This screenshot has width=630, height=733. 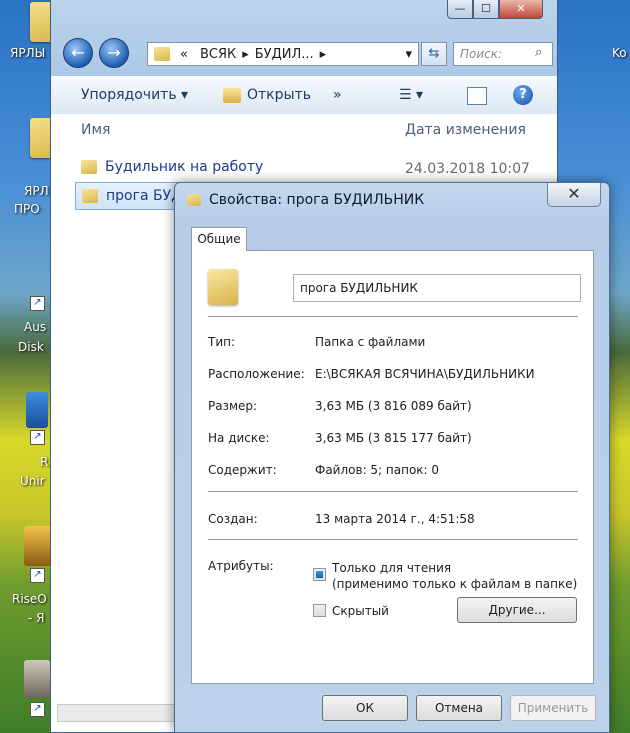 I want to click on chevron-right-icon: ▸, so click(x=323, y=54).